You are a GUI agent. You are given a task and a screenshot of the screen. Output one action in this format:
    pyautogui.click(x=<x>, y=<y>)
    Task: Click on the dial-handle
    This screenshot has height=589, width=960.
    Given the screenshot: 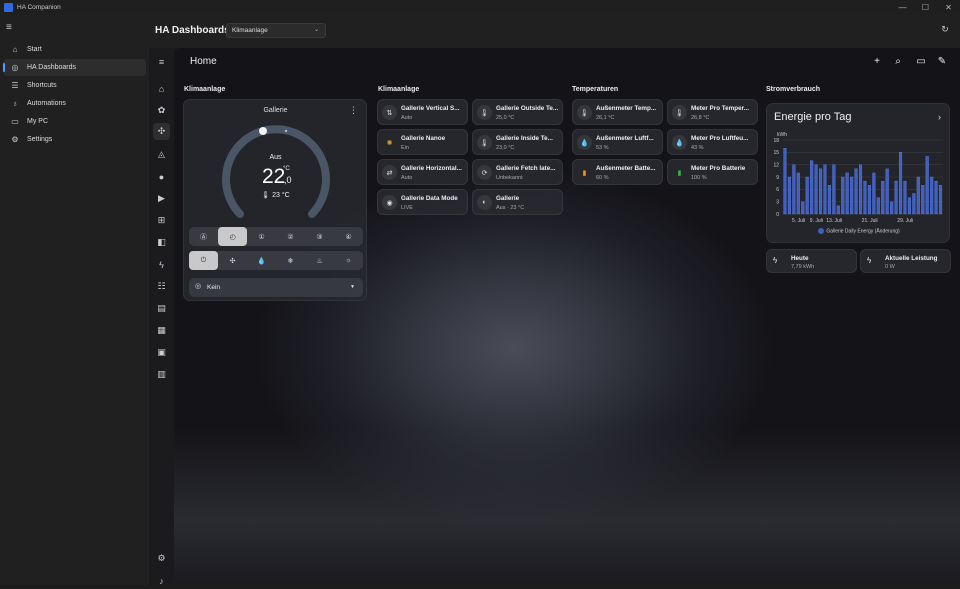 What is the action you would take?
    pyautogui.click(x=263, y=131)
    